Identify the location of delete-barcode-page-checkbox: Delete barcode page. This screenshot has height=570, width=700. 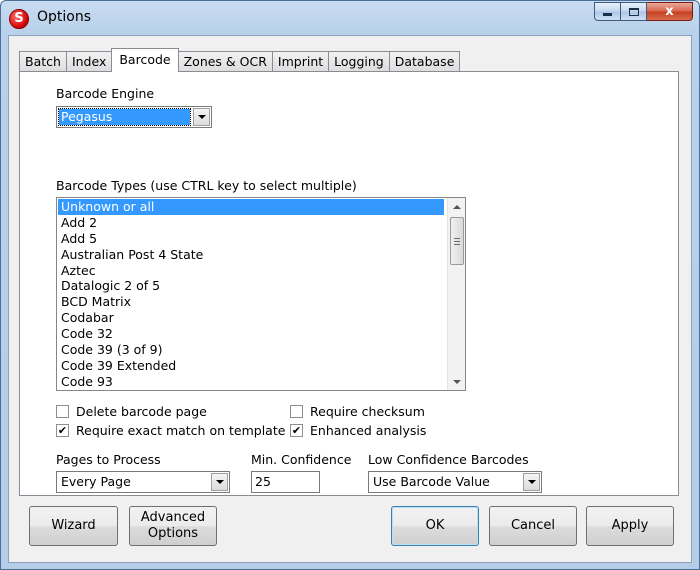
(131, 411).